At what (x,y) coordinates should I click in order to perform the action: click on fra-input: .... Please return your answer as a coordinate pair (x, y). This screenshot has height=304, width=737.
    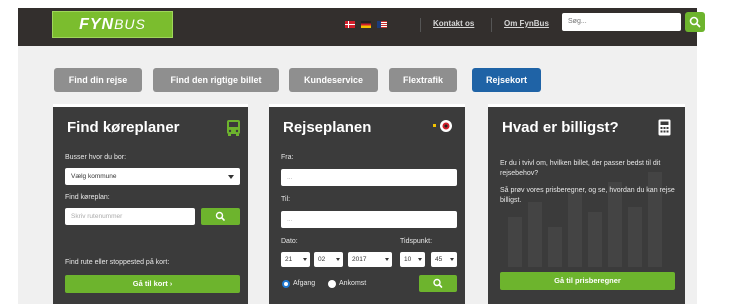
    Looking at the image, I should click on (369, 177).